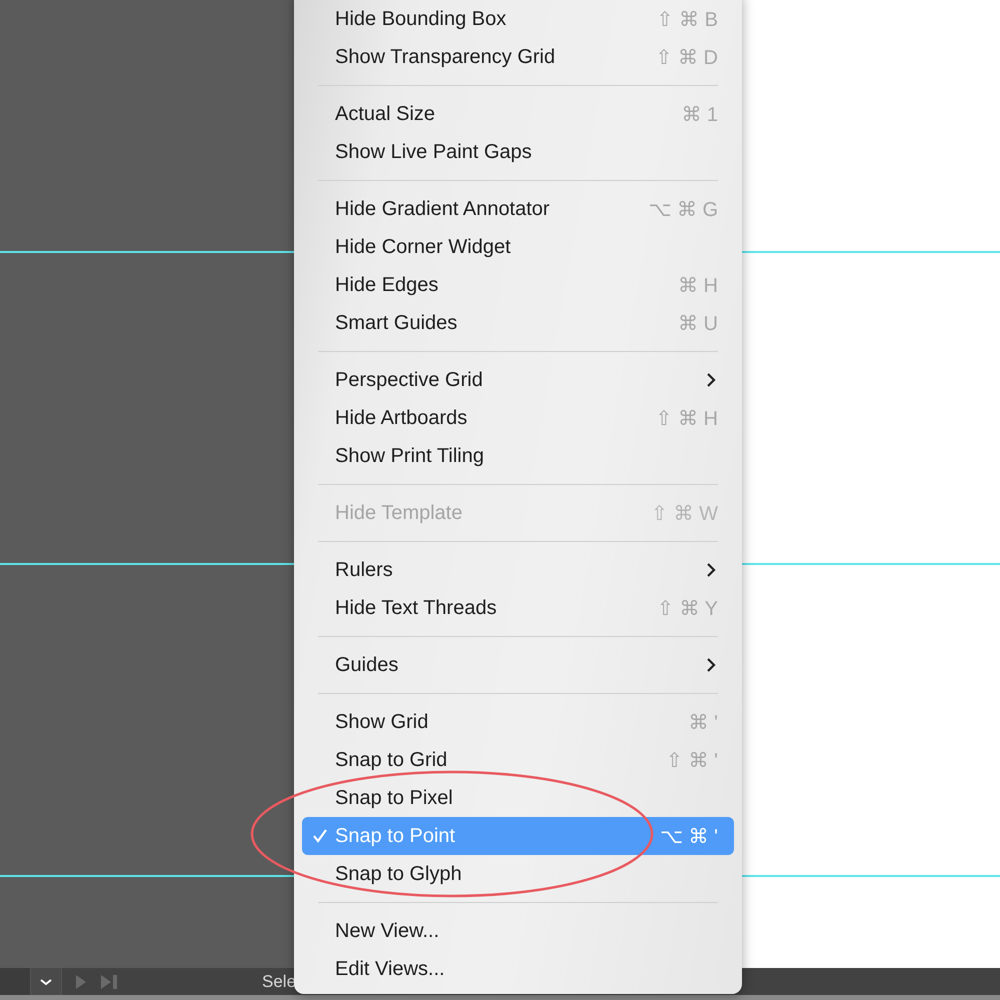 This screenshot has width=1000, height=1000. I want to click on menu-item: Actual Size ⌘ 1, so click(518, 114).